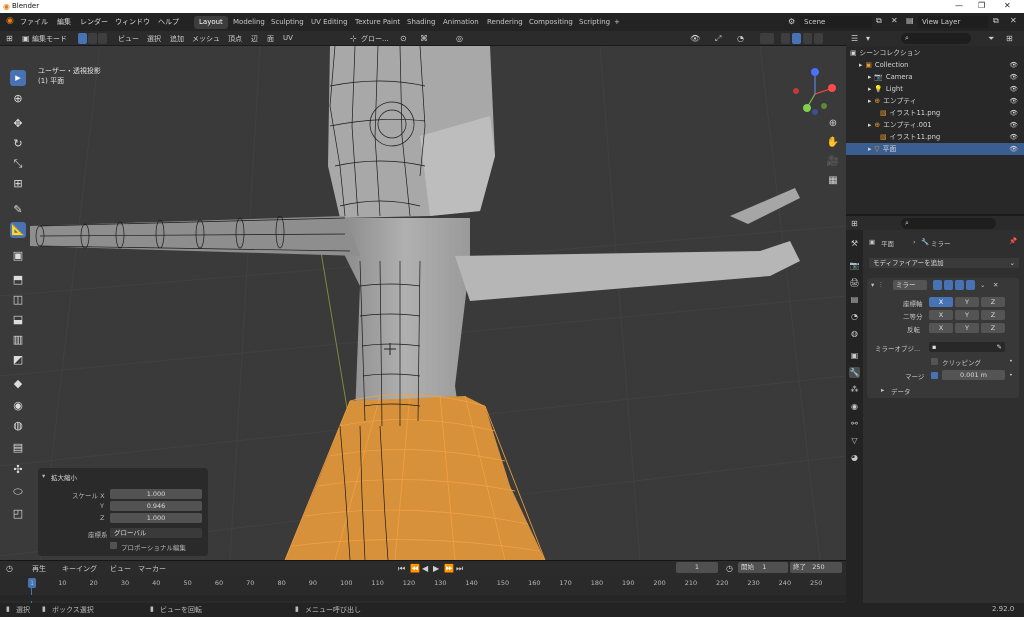 The height and width of the screenshot is (617, 1024). Describe the element at coordinates (981, 5) in the screenshot. I see `maximize-button: ❐` at that location.